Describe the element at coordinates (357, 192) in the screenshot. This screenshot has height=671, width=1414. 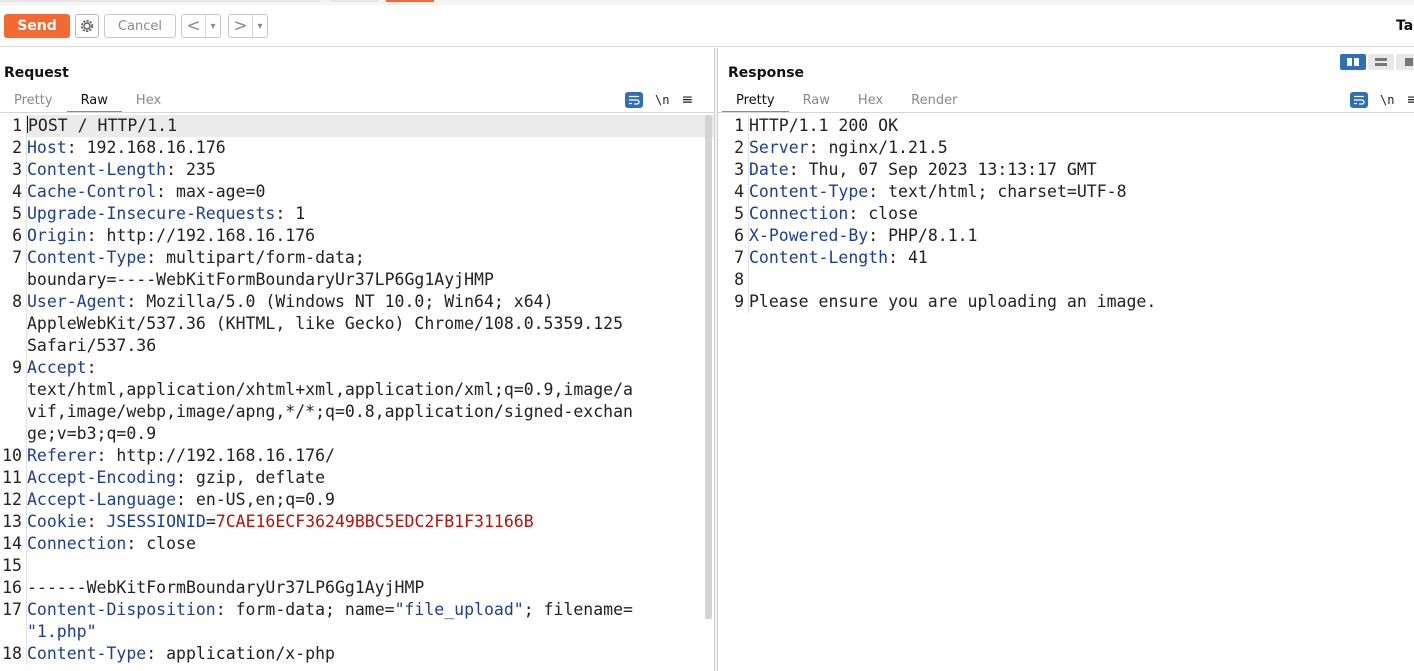
I see `code-line: 4 Cache-Control: max-age=0` at that location.